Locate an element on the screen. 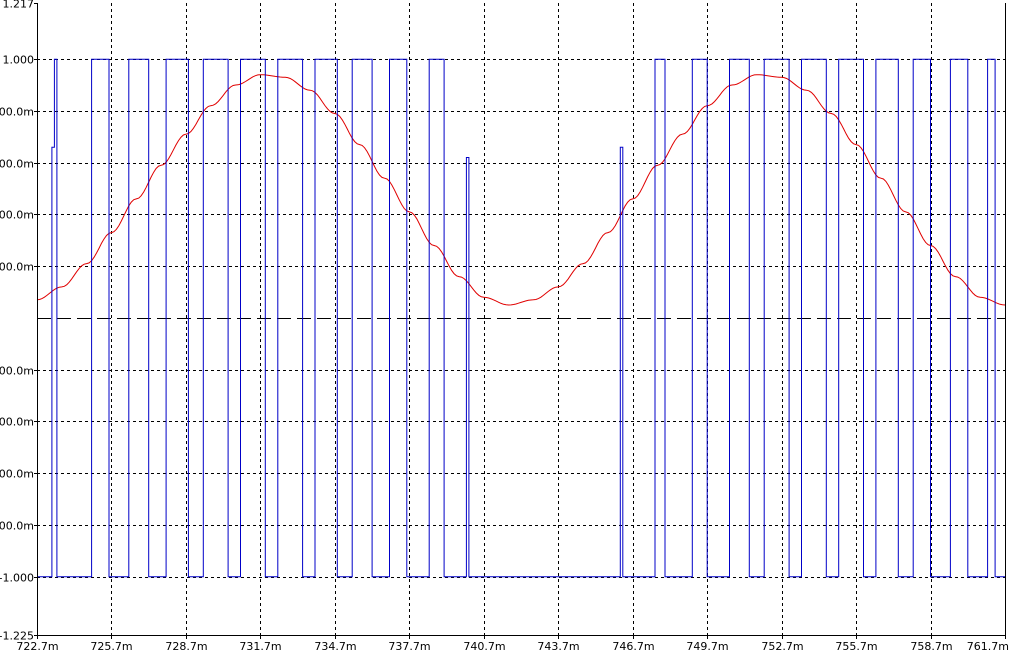 The image size is (1011, 657). y-tick-label: 1.217 is located at coordinates (19, 5).